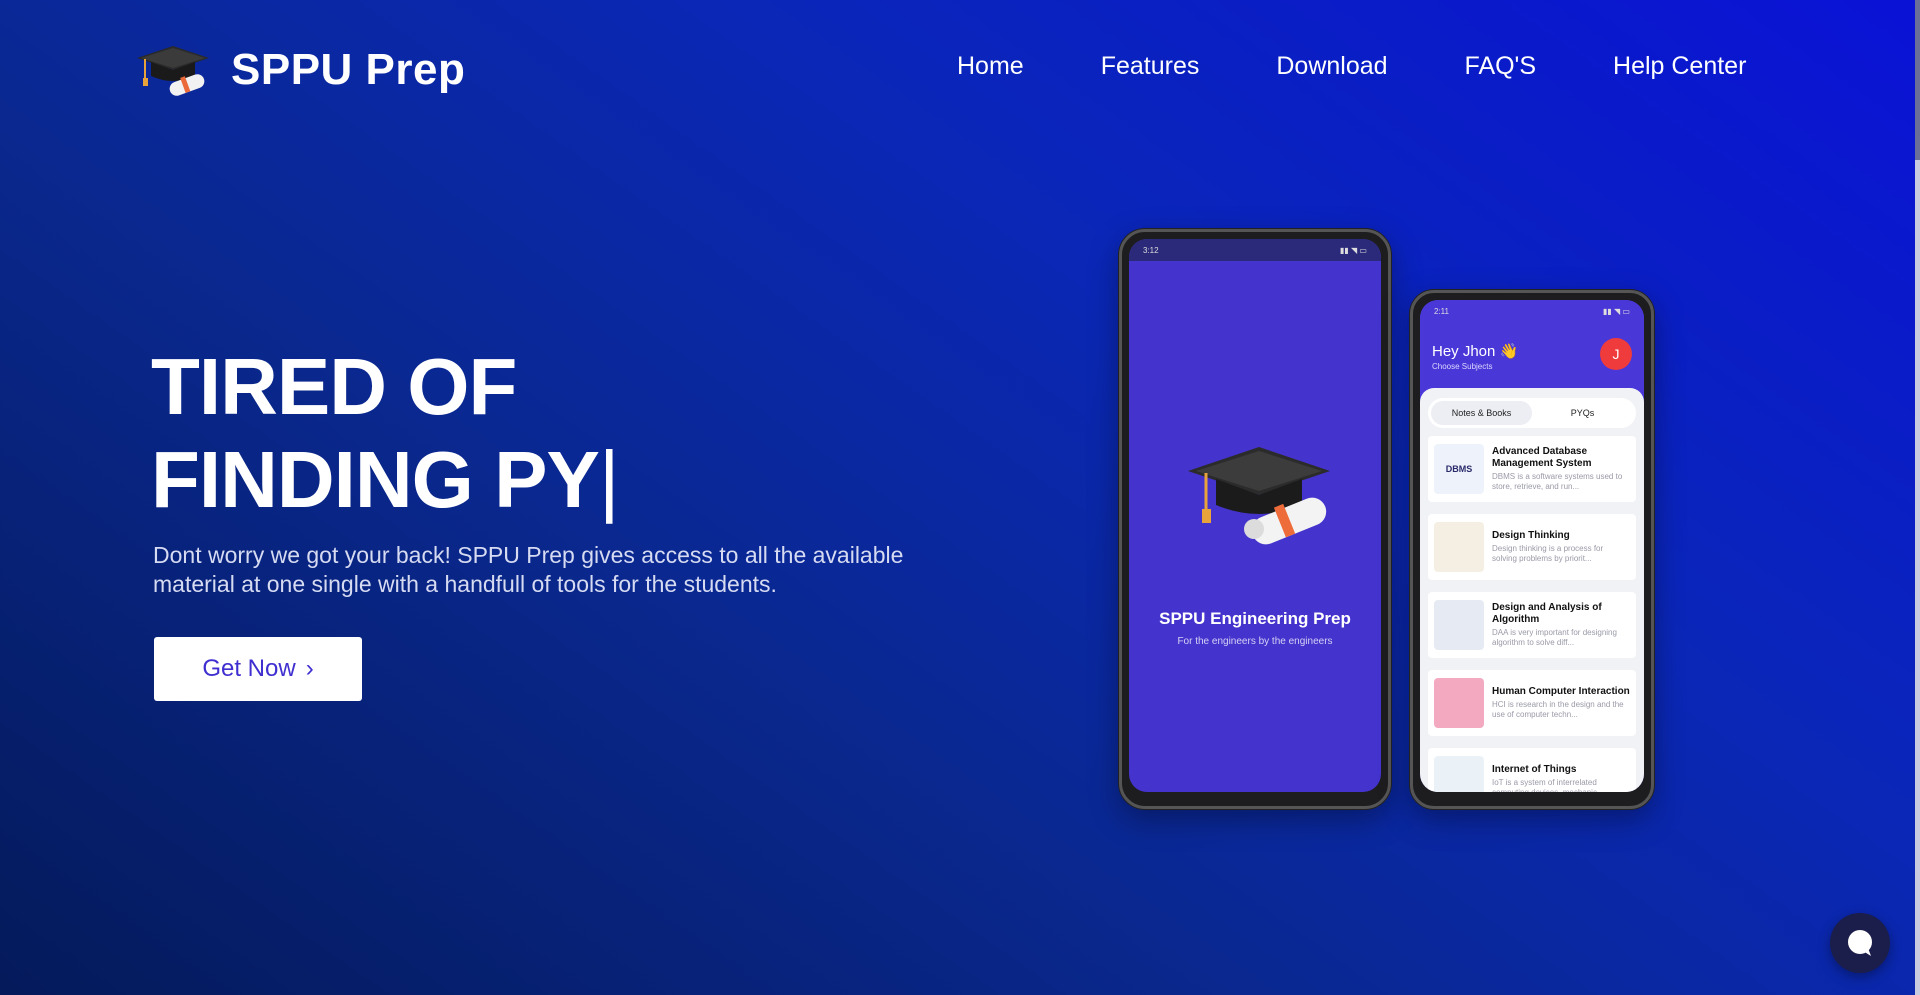 The width and height of the screenshot is (1920, 995). I want to click on tab-pyqs: PYQs, so click(1582, 413).